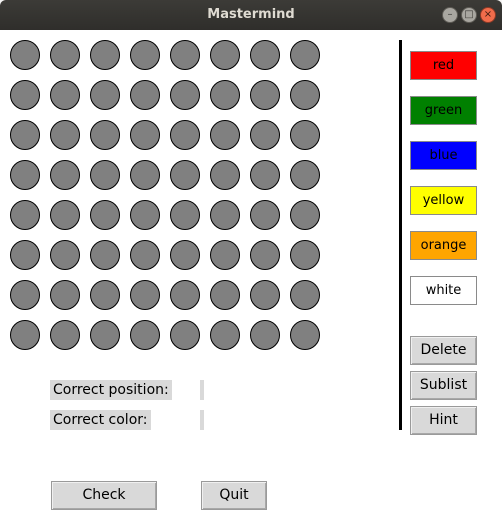 The height and width of the screenshot is (522, 502). I want to click on sublist-button: Sublist, so click(443, 385).